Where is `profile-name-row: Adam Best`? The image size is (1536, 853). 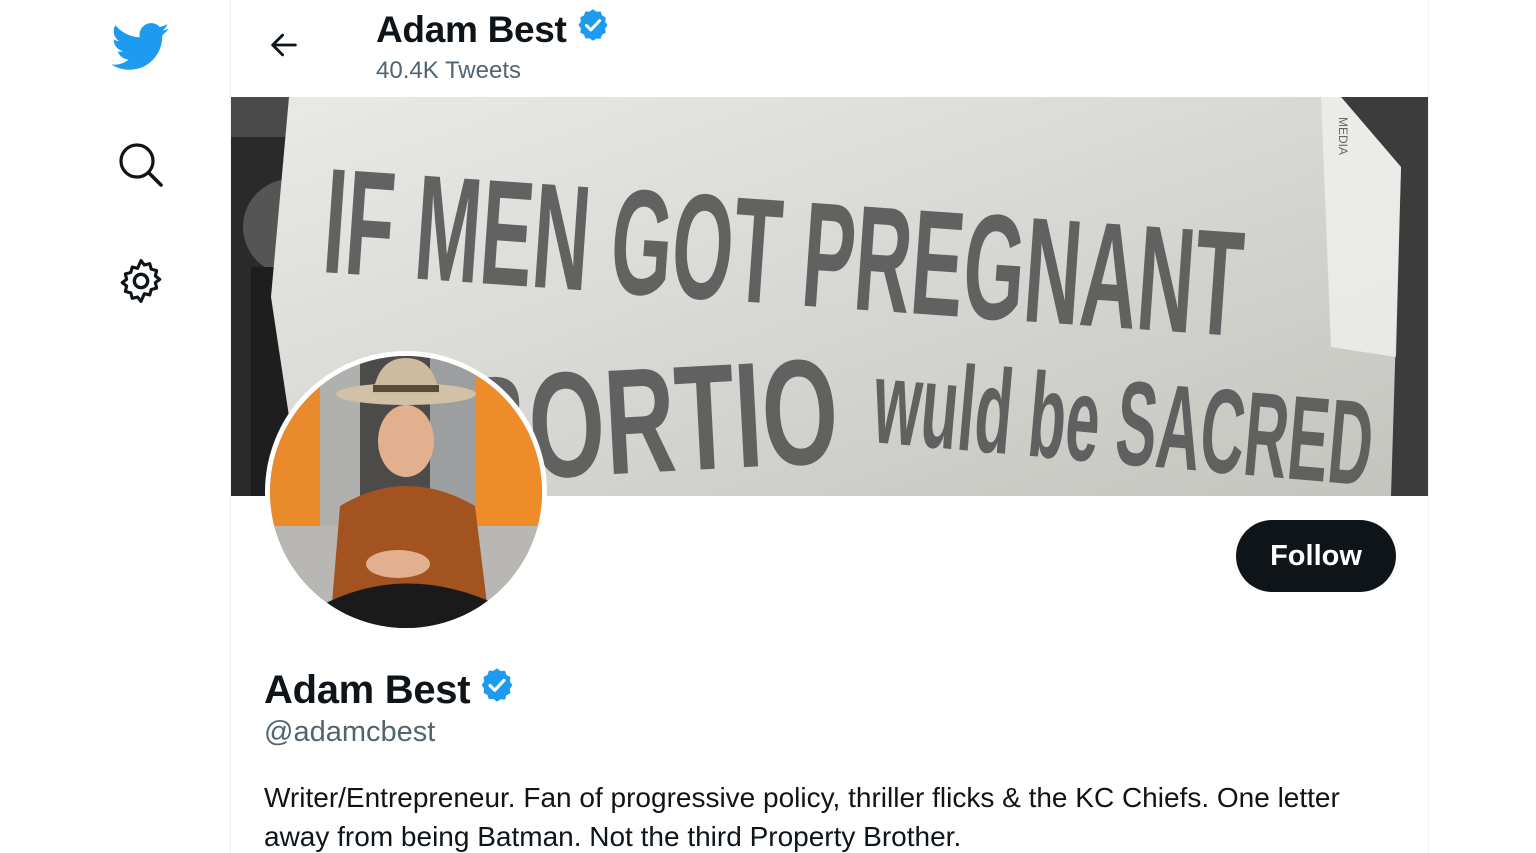 profile-name-row: Adam Best is located at coordinates (390, 690).